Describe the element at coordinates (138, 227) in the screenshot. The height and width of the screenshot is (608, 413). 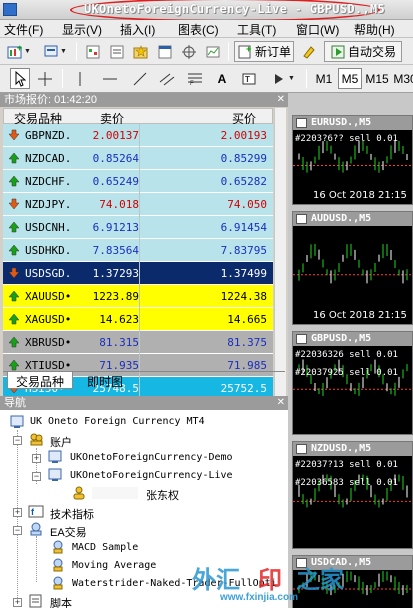
I see `market-watch-row: USDCNH. 6.91213 6.91454` at that location.